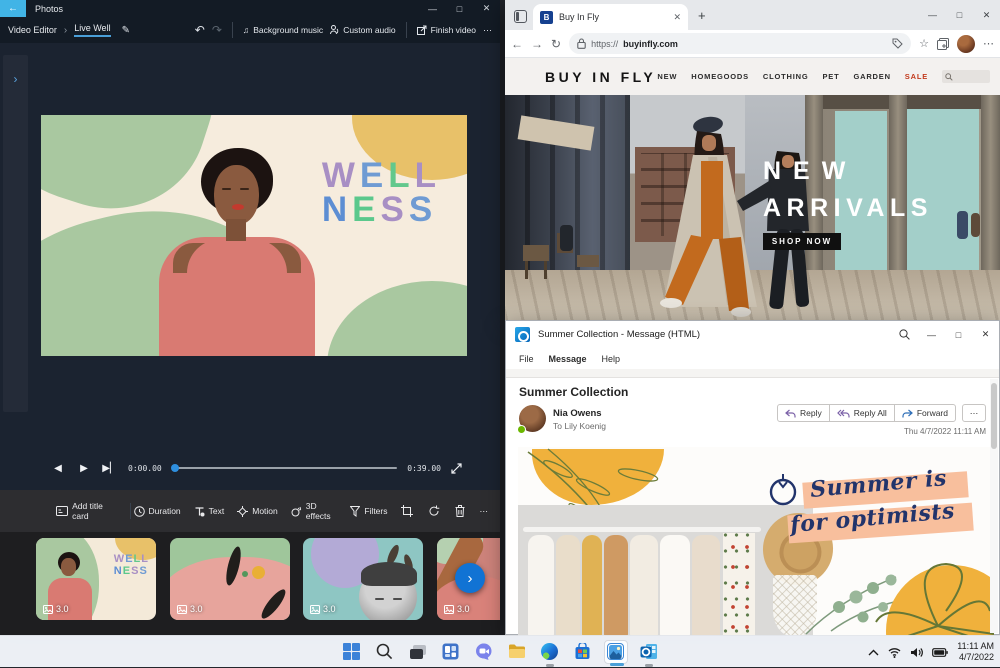 This screenshot has width=1000, height=668. Describe the element at coordinates (579, 426) in the screenshot. I see `recipient-line: To Lily Koenig` at that location.